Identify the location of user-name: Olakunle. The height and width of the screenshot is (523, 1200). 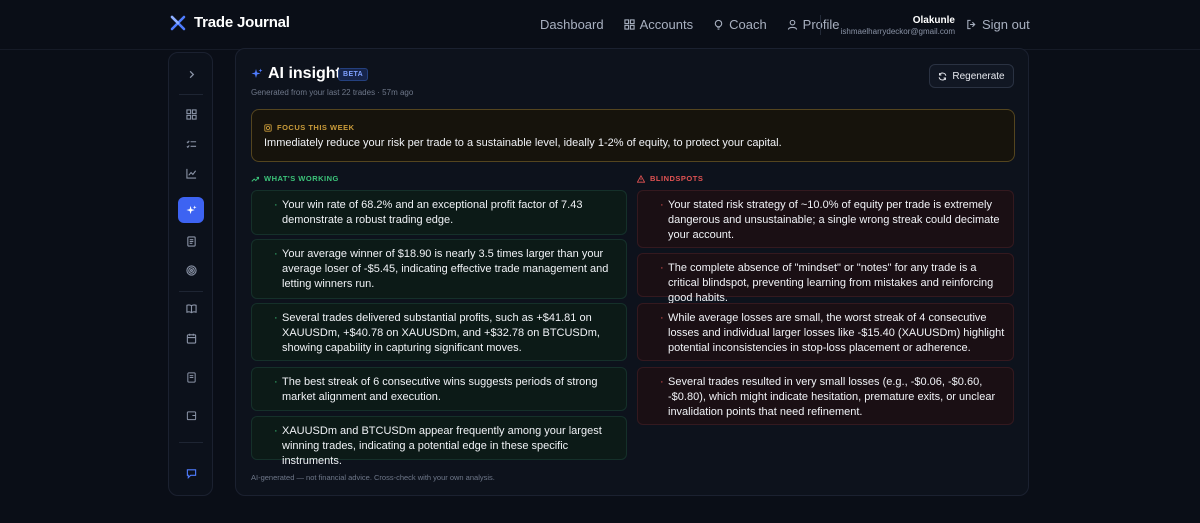
(933, 20).